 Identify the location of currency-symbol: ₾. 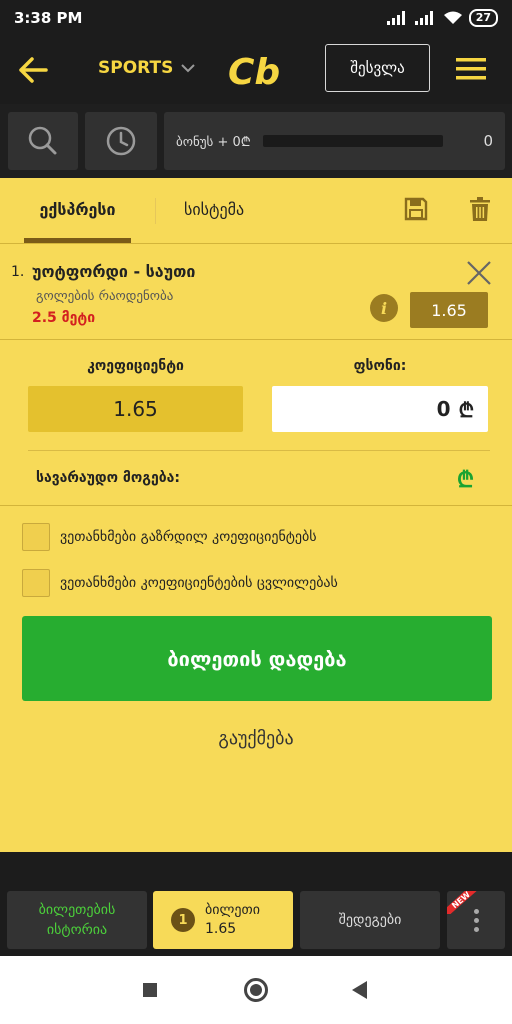
(466, 409).